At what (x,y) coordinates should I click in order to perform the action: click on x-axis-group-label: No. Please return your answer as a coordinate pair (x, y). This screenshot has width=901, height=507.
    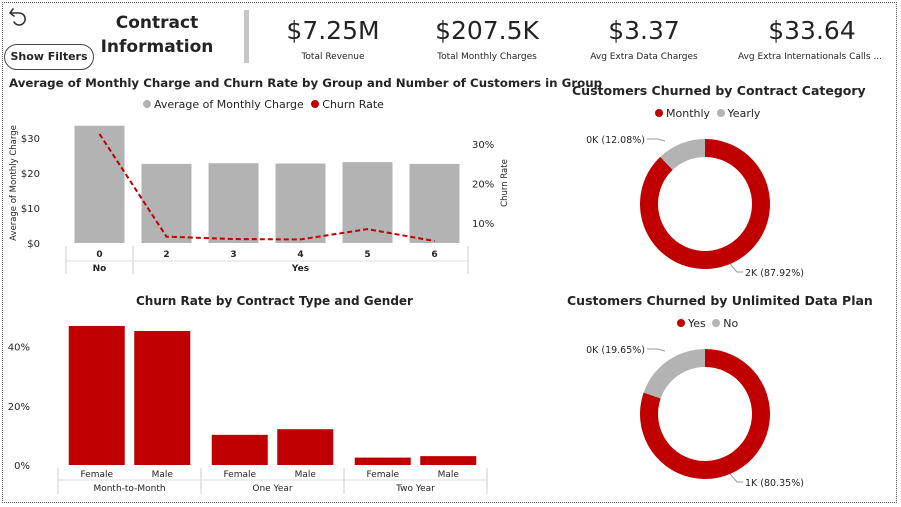
    Looking at the image, I should click on (100, 269).